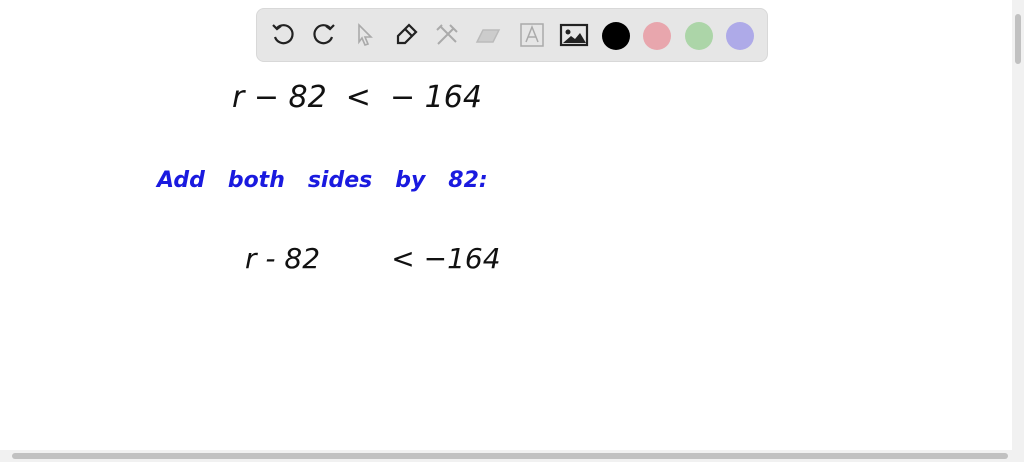 The height and width of the screenshot is (462, 1024). Describe the element at coordinates (488, 35) in the screenshot. I see `eraser-icon` at that location.